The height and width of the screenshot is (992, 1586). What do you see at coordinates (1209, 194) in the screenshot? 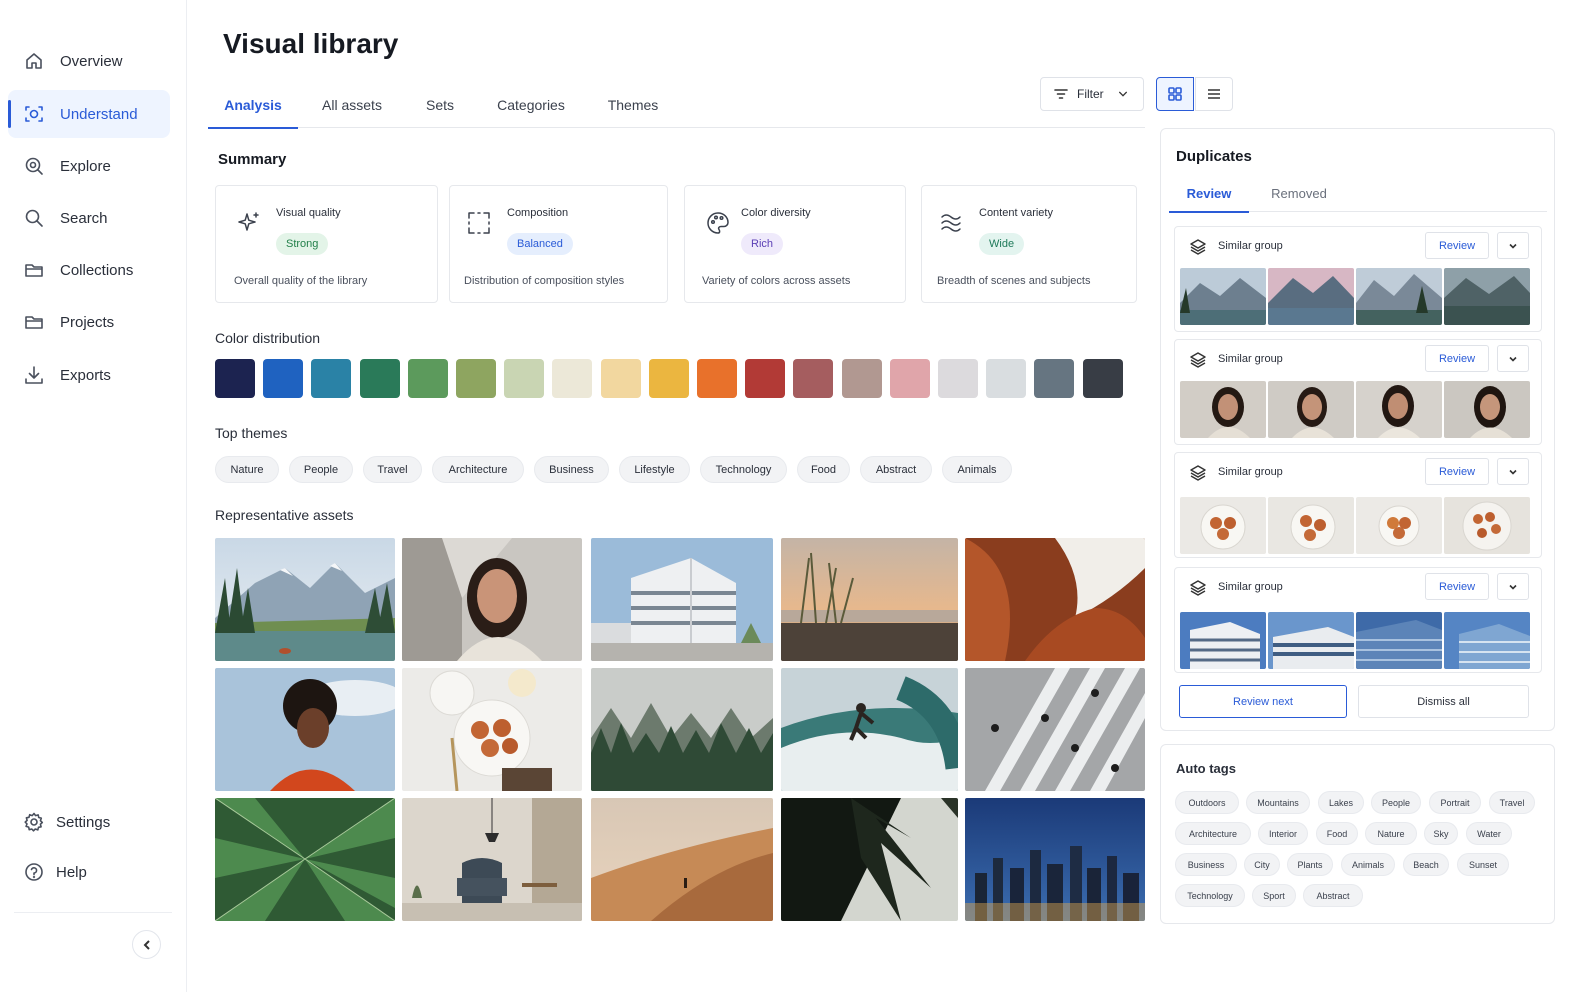
I see `tab-review: Review` at bounding box center [1209, 194].